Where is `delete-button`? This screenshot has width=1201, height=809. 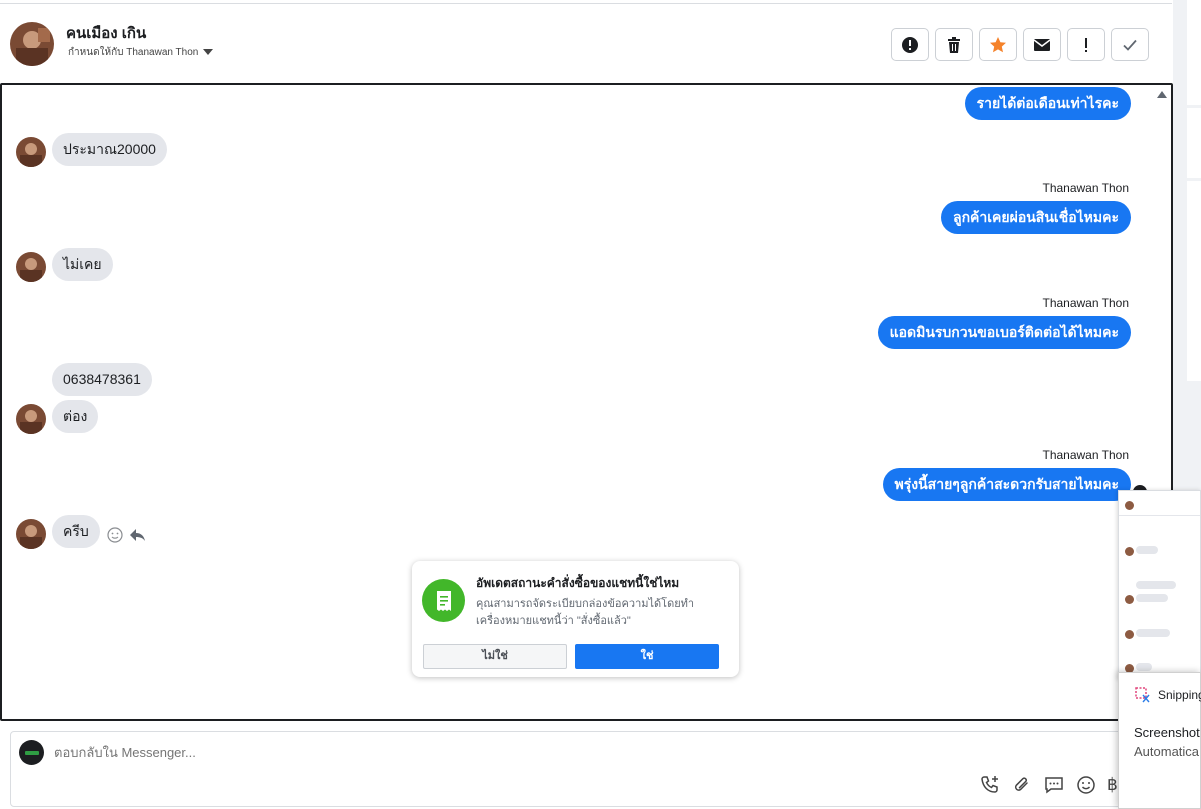
delete-button is located at coordinates (954, 44).